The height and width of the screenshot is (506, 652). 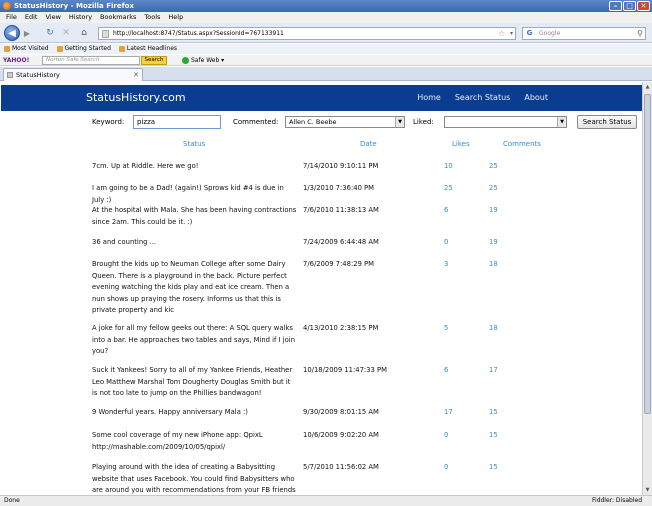 What do you see at coordinates (647, 490) in the screenshot?
I see `scroll-down-icon: ▼` at bounding box center [647, 490].